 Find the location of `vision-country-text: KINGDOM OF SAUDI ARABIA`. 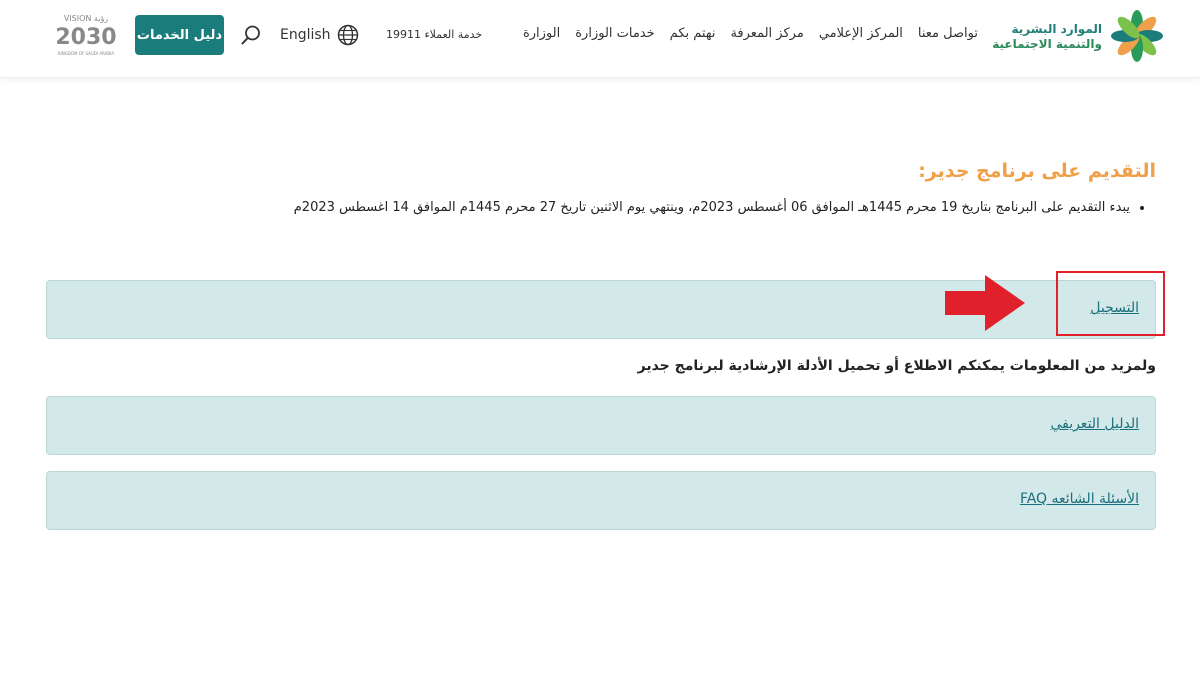

vision-country-text: KINGDOM OF SAUDI ARABIA is located at coordinates (86, 53).